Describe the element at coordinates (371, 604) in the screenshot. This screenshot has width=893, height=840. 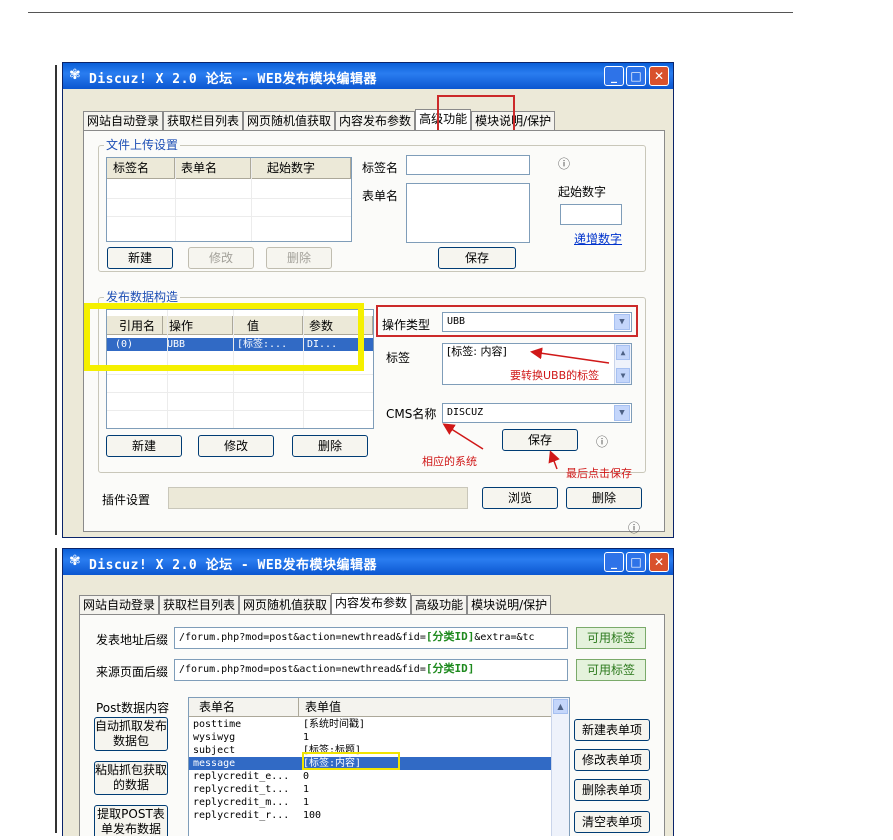
I see `tab-publish-params: 内容发布参数` at that location.